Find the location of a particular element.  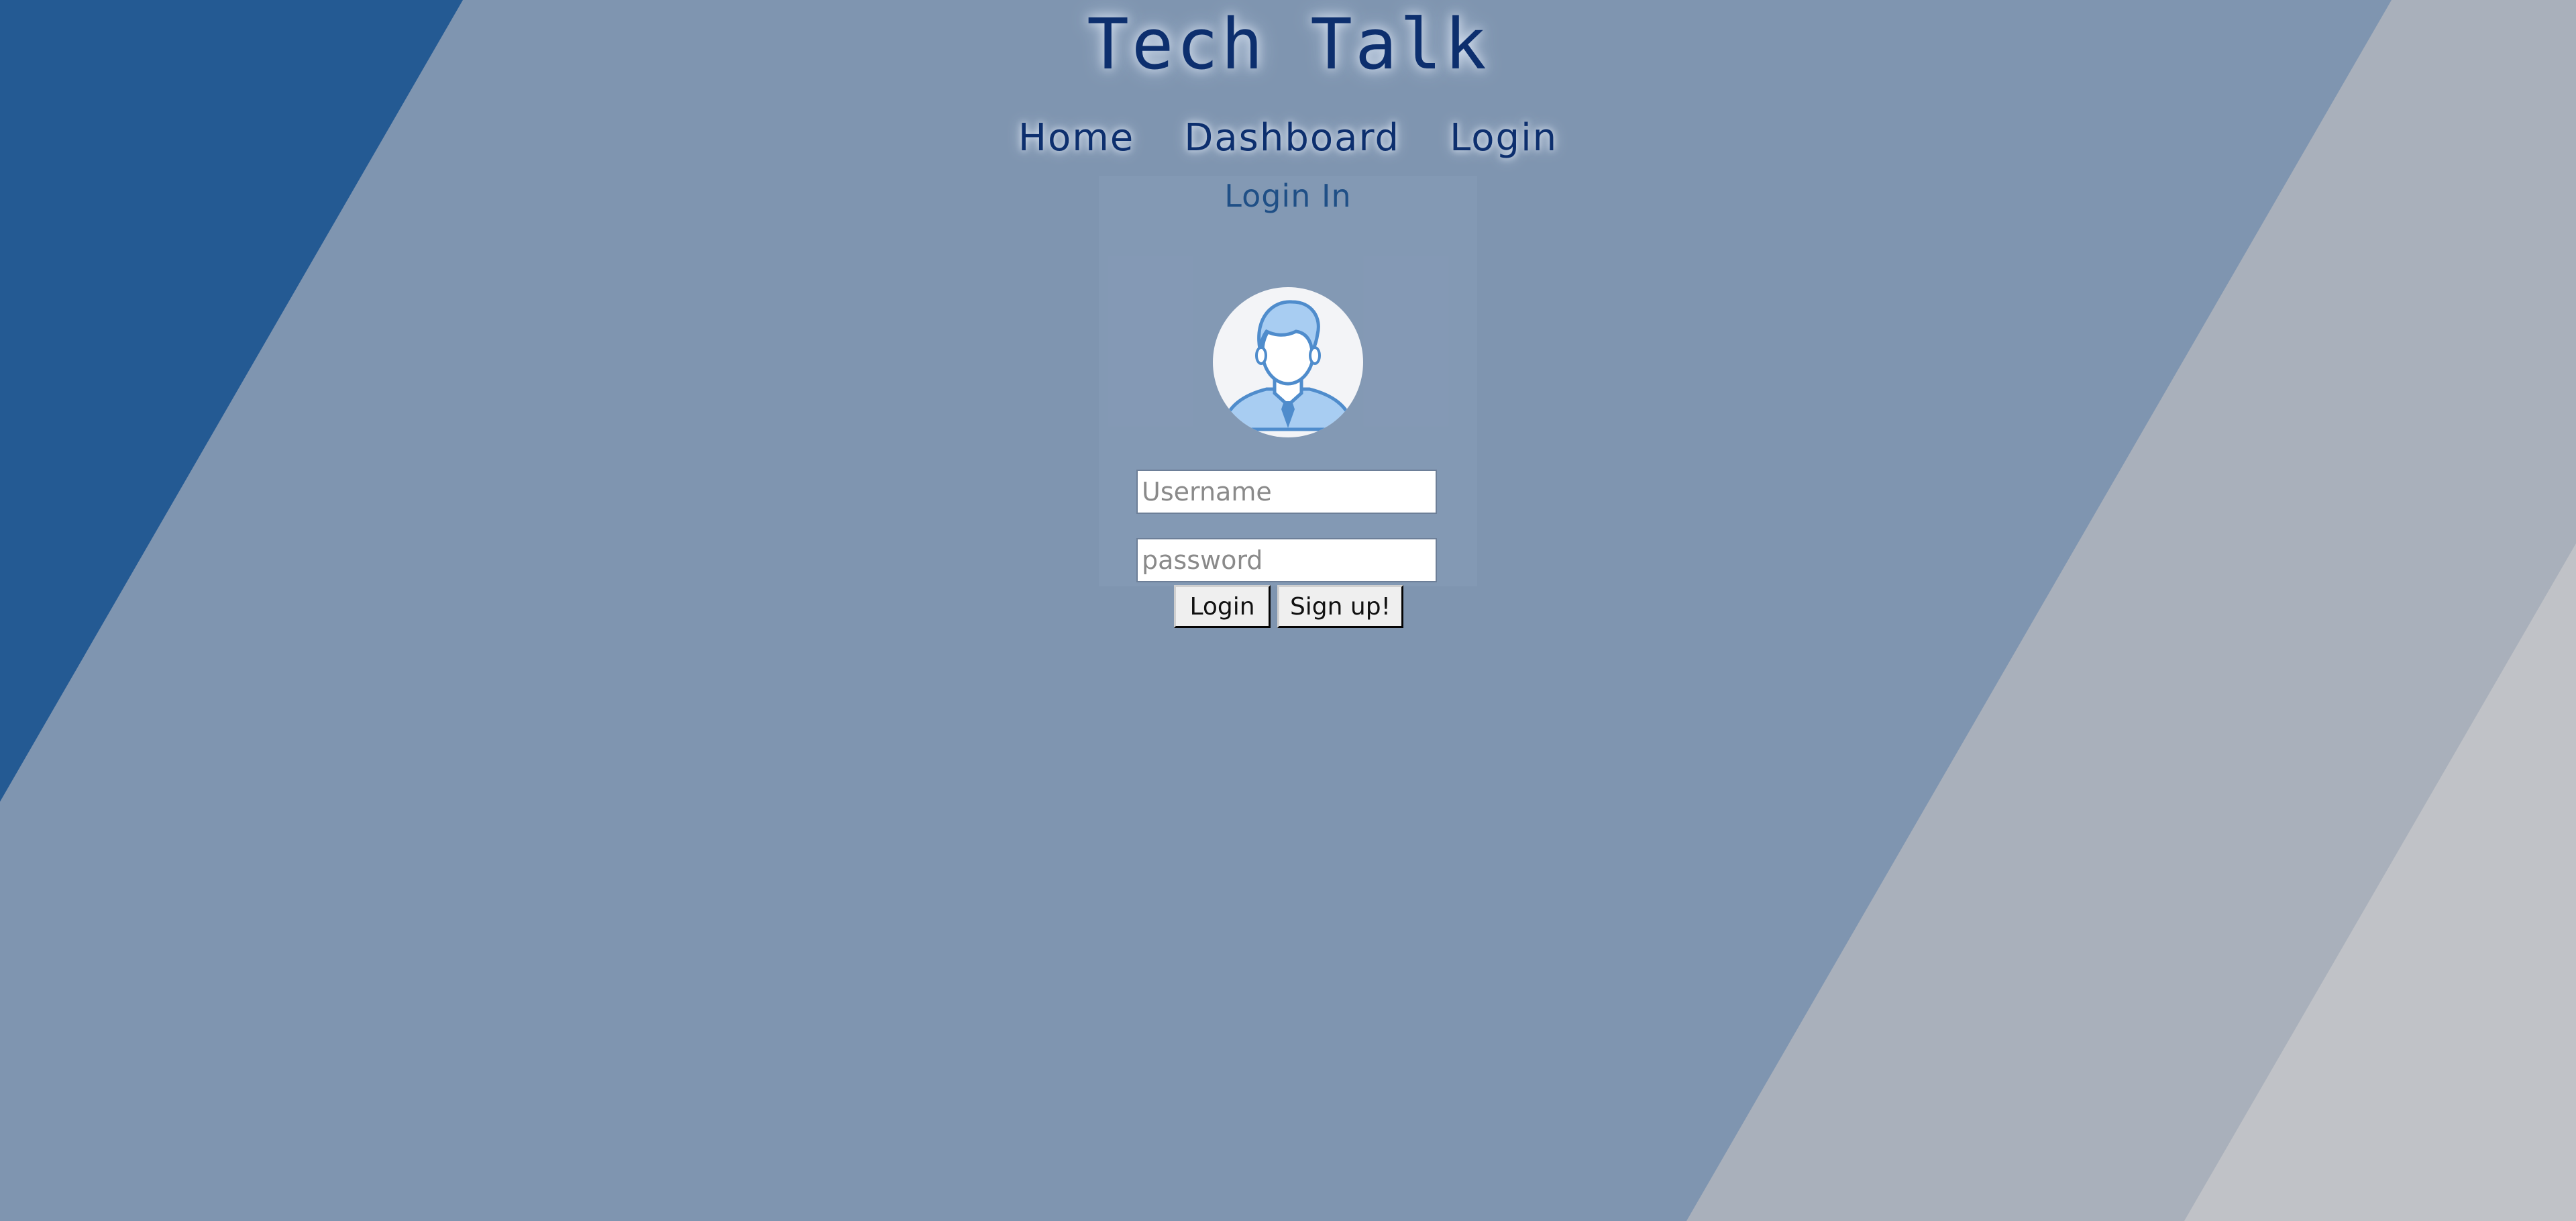

username-input is located at coordinates (1286, 492).